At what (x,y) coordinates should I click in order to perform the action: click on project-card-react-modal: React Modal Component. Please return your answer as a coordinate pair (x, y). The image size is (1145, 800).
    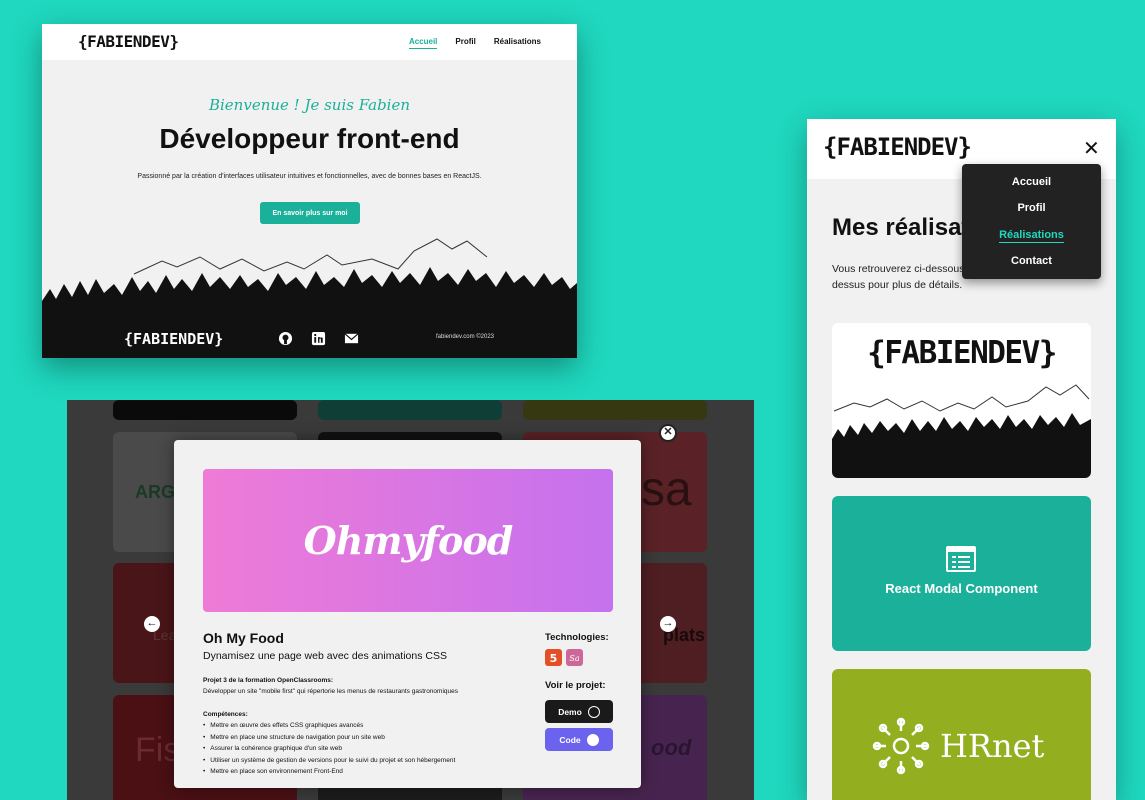
    Looking at the image, I should click on (961, 573).